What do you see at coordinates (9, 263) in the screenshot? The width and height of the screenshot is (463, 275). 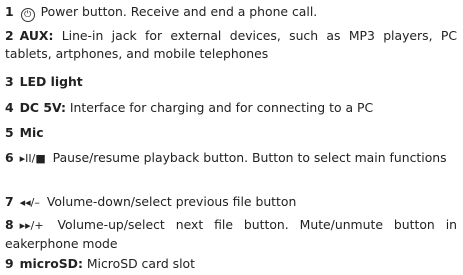 I see `item-number: 9` at bounding box center [9, 263].